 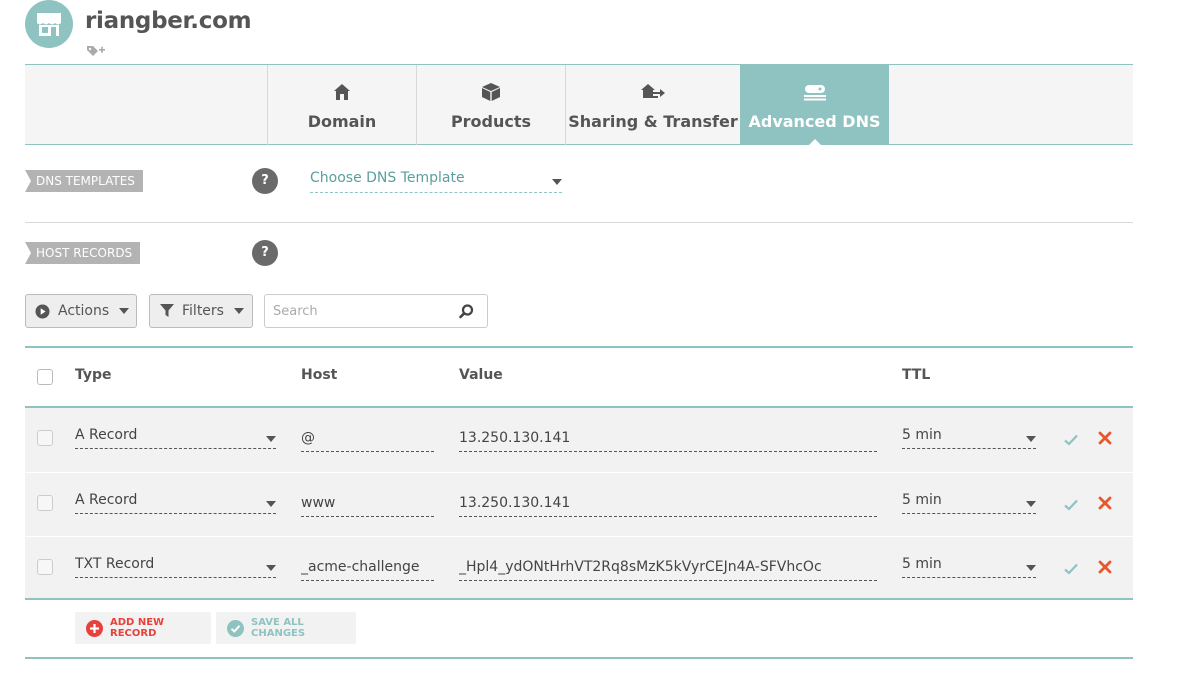 I want to click on host-field: www, so click(x=367, y=506).